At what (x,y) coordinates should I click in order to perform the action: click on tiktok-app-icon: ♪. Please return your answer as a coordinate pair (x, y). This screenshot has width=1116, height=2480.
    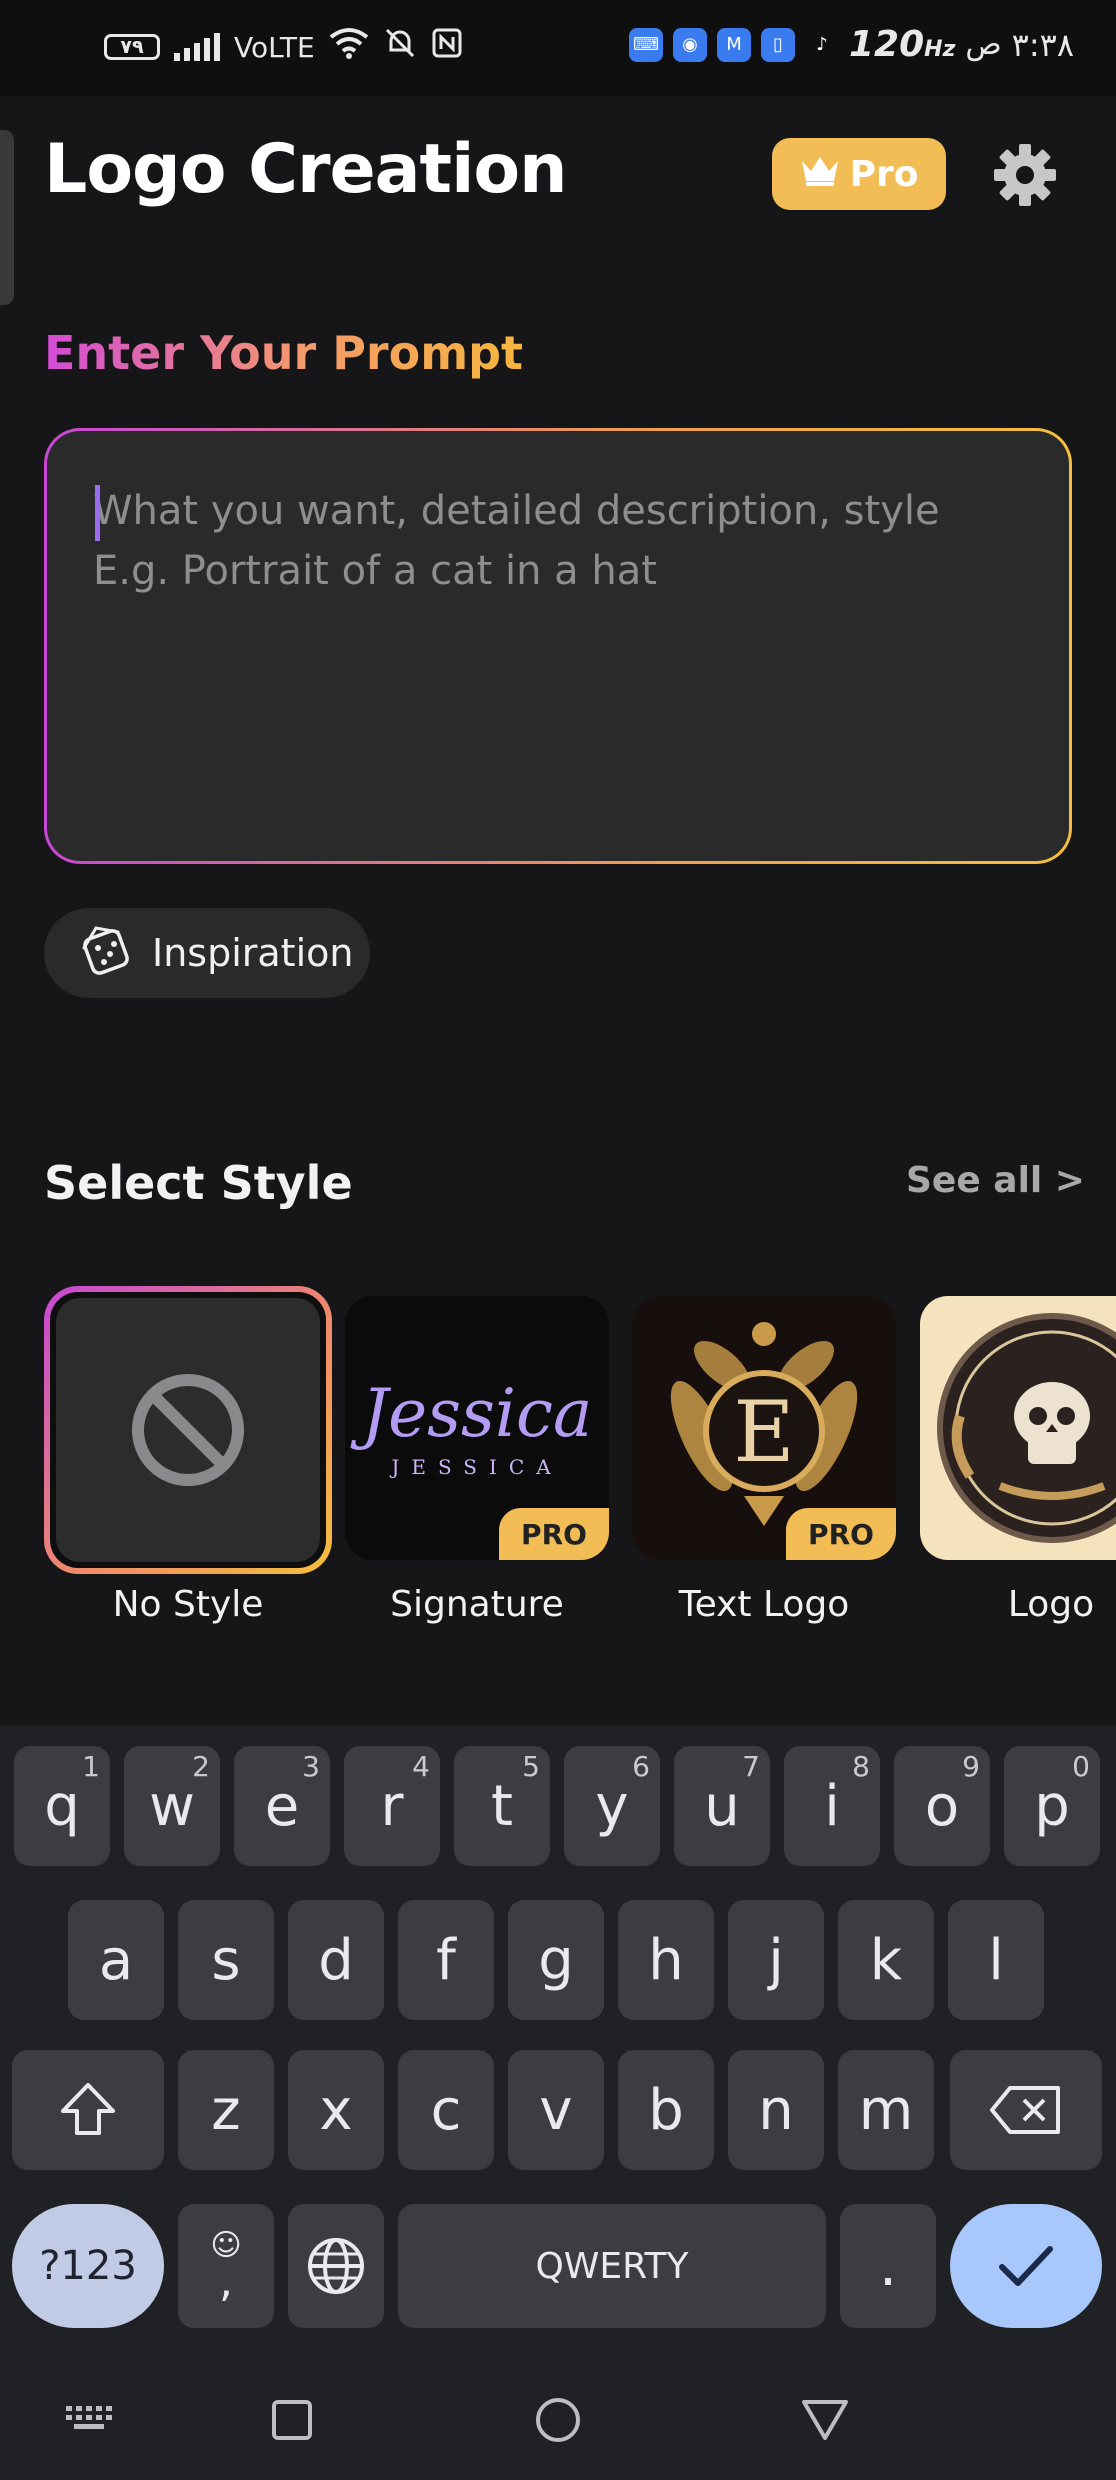
    Looking at the image, I should click on (822, 44).